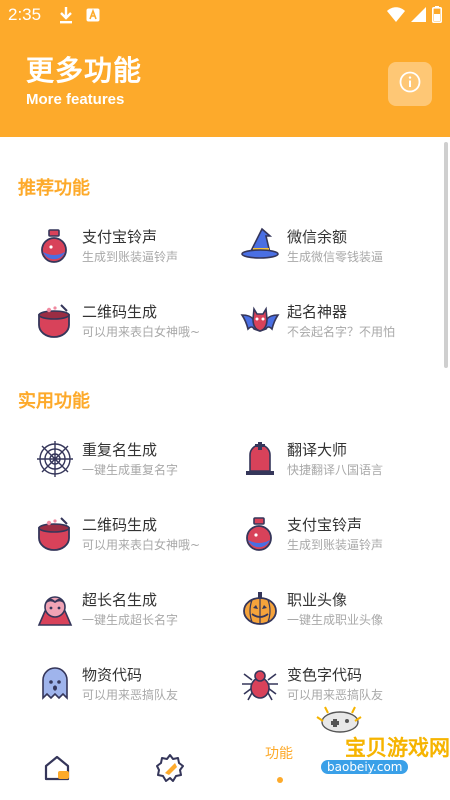 The width and height of the screenshot is (450, 800). I want to click on spider-icon, so click(260, 684).